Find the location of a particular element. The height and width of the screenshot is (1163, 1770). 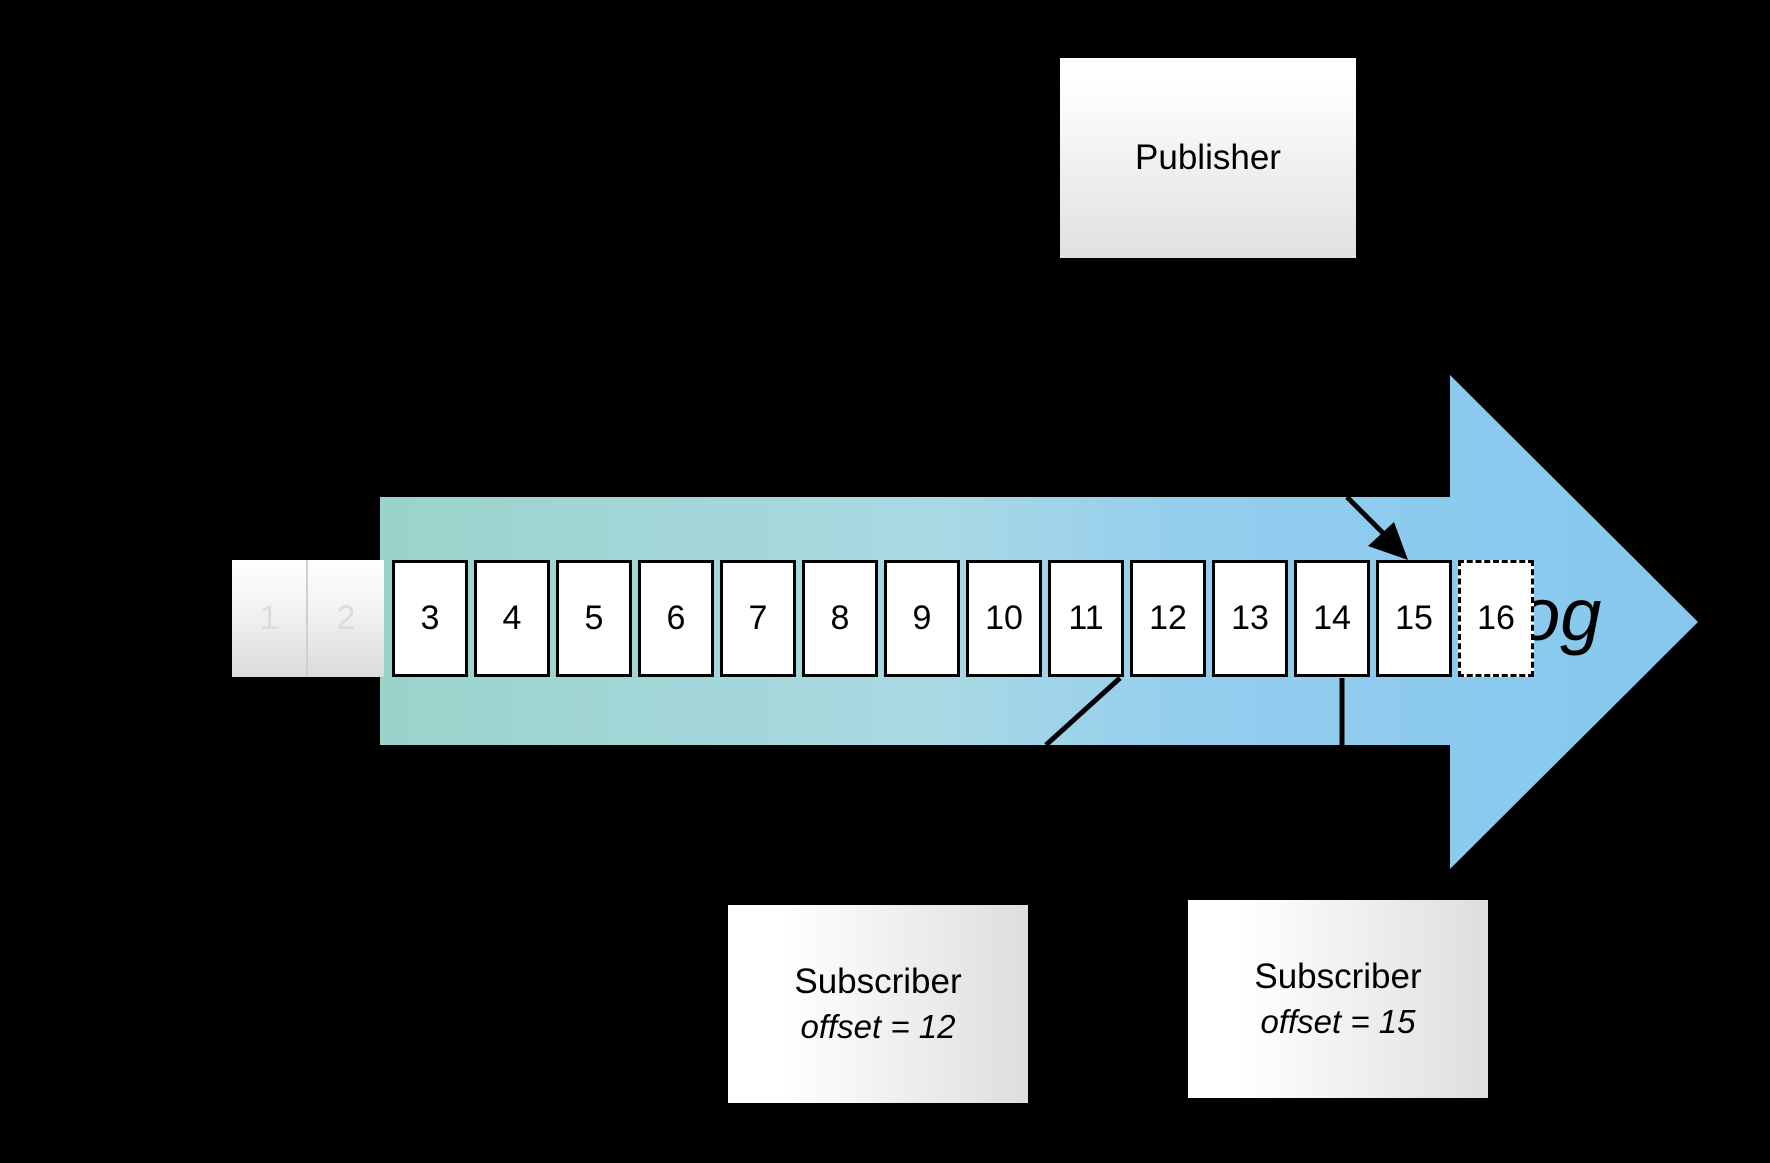

log-cell-14: 14 is located at coordinates (1332, 618).